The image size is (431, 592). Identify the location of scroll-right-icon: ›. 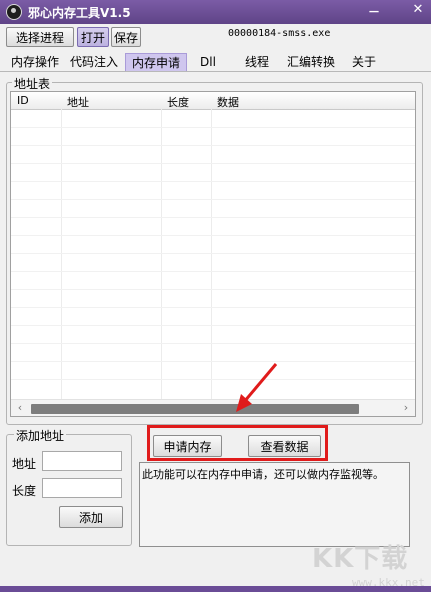
(406, 407).